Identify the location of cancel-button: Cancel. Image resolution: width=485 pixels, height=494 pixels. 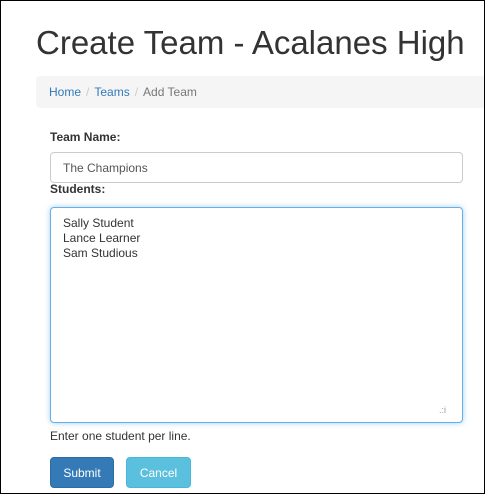
(158, 472).